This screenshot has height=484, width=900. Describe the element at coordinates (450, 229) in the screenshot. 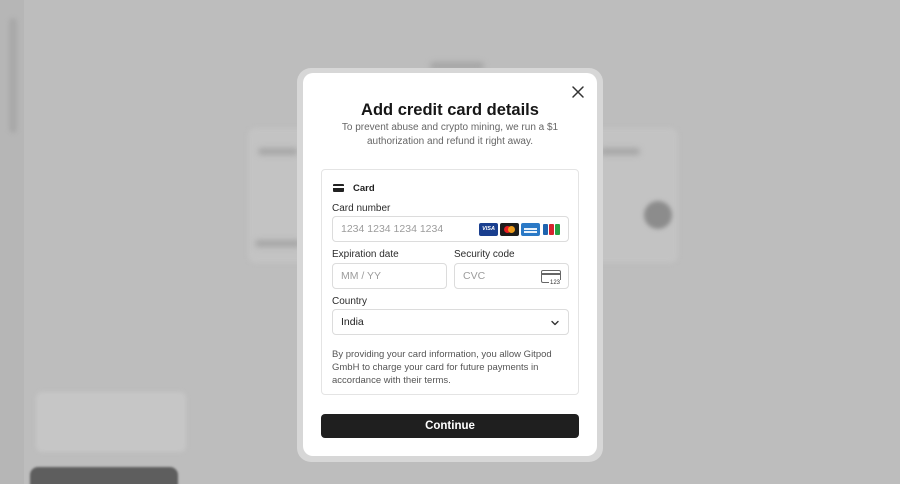

I see `card-number-field` at that location.